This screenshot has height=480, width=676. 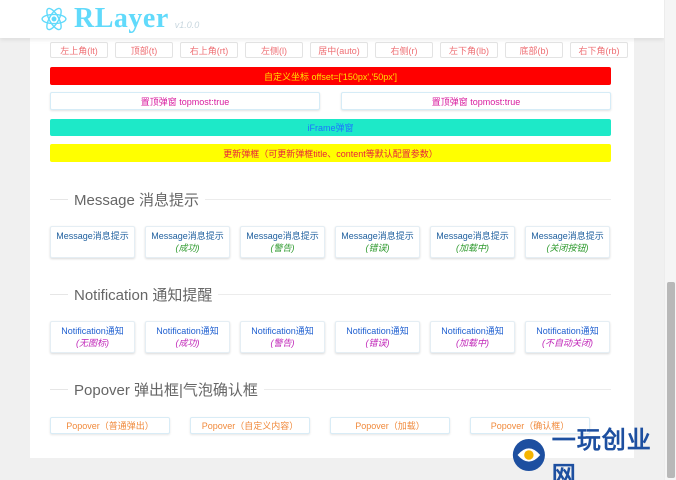 I want to click on app-title: RLayer, so click(x=121, y=18).